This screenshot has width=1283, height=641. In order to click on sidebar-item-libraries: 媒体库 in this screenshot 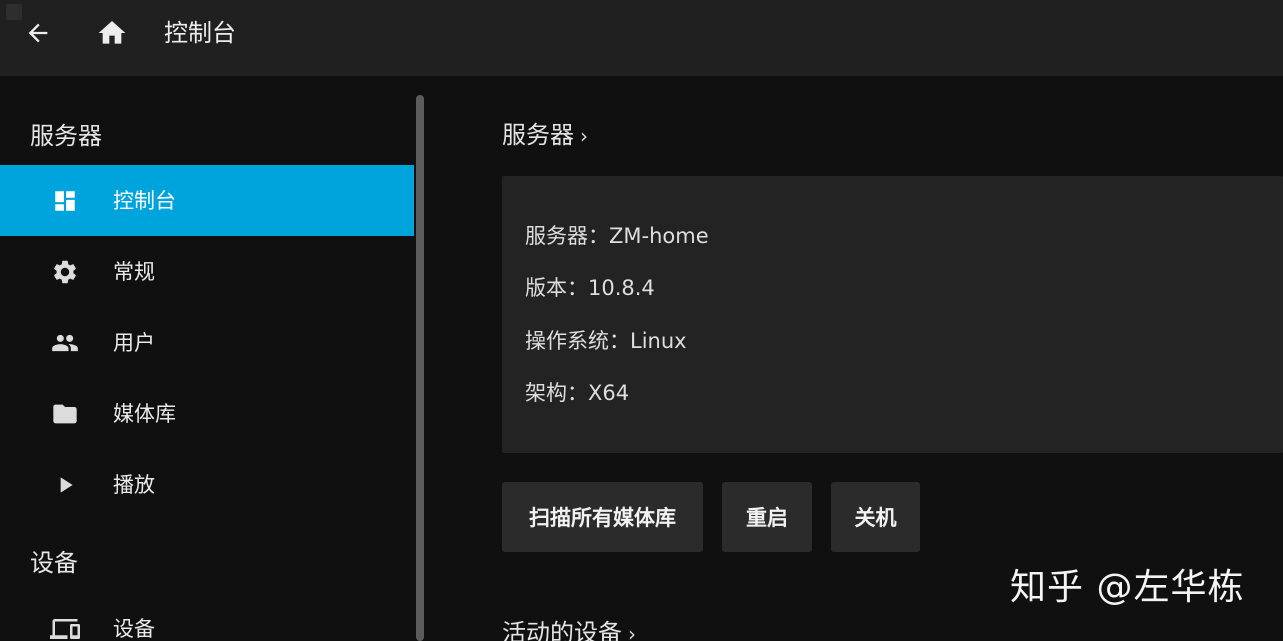, I will do `click(208, 413)`.